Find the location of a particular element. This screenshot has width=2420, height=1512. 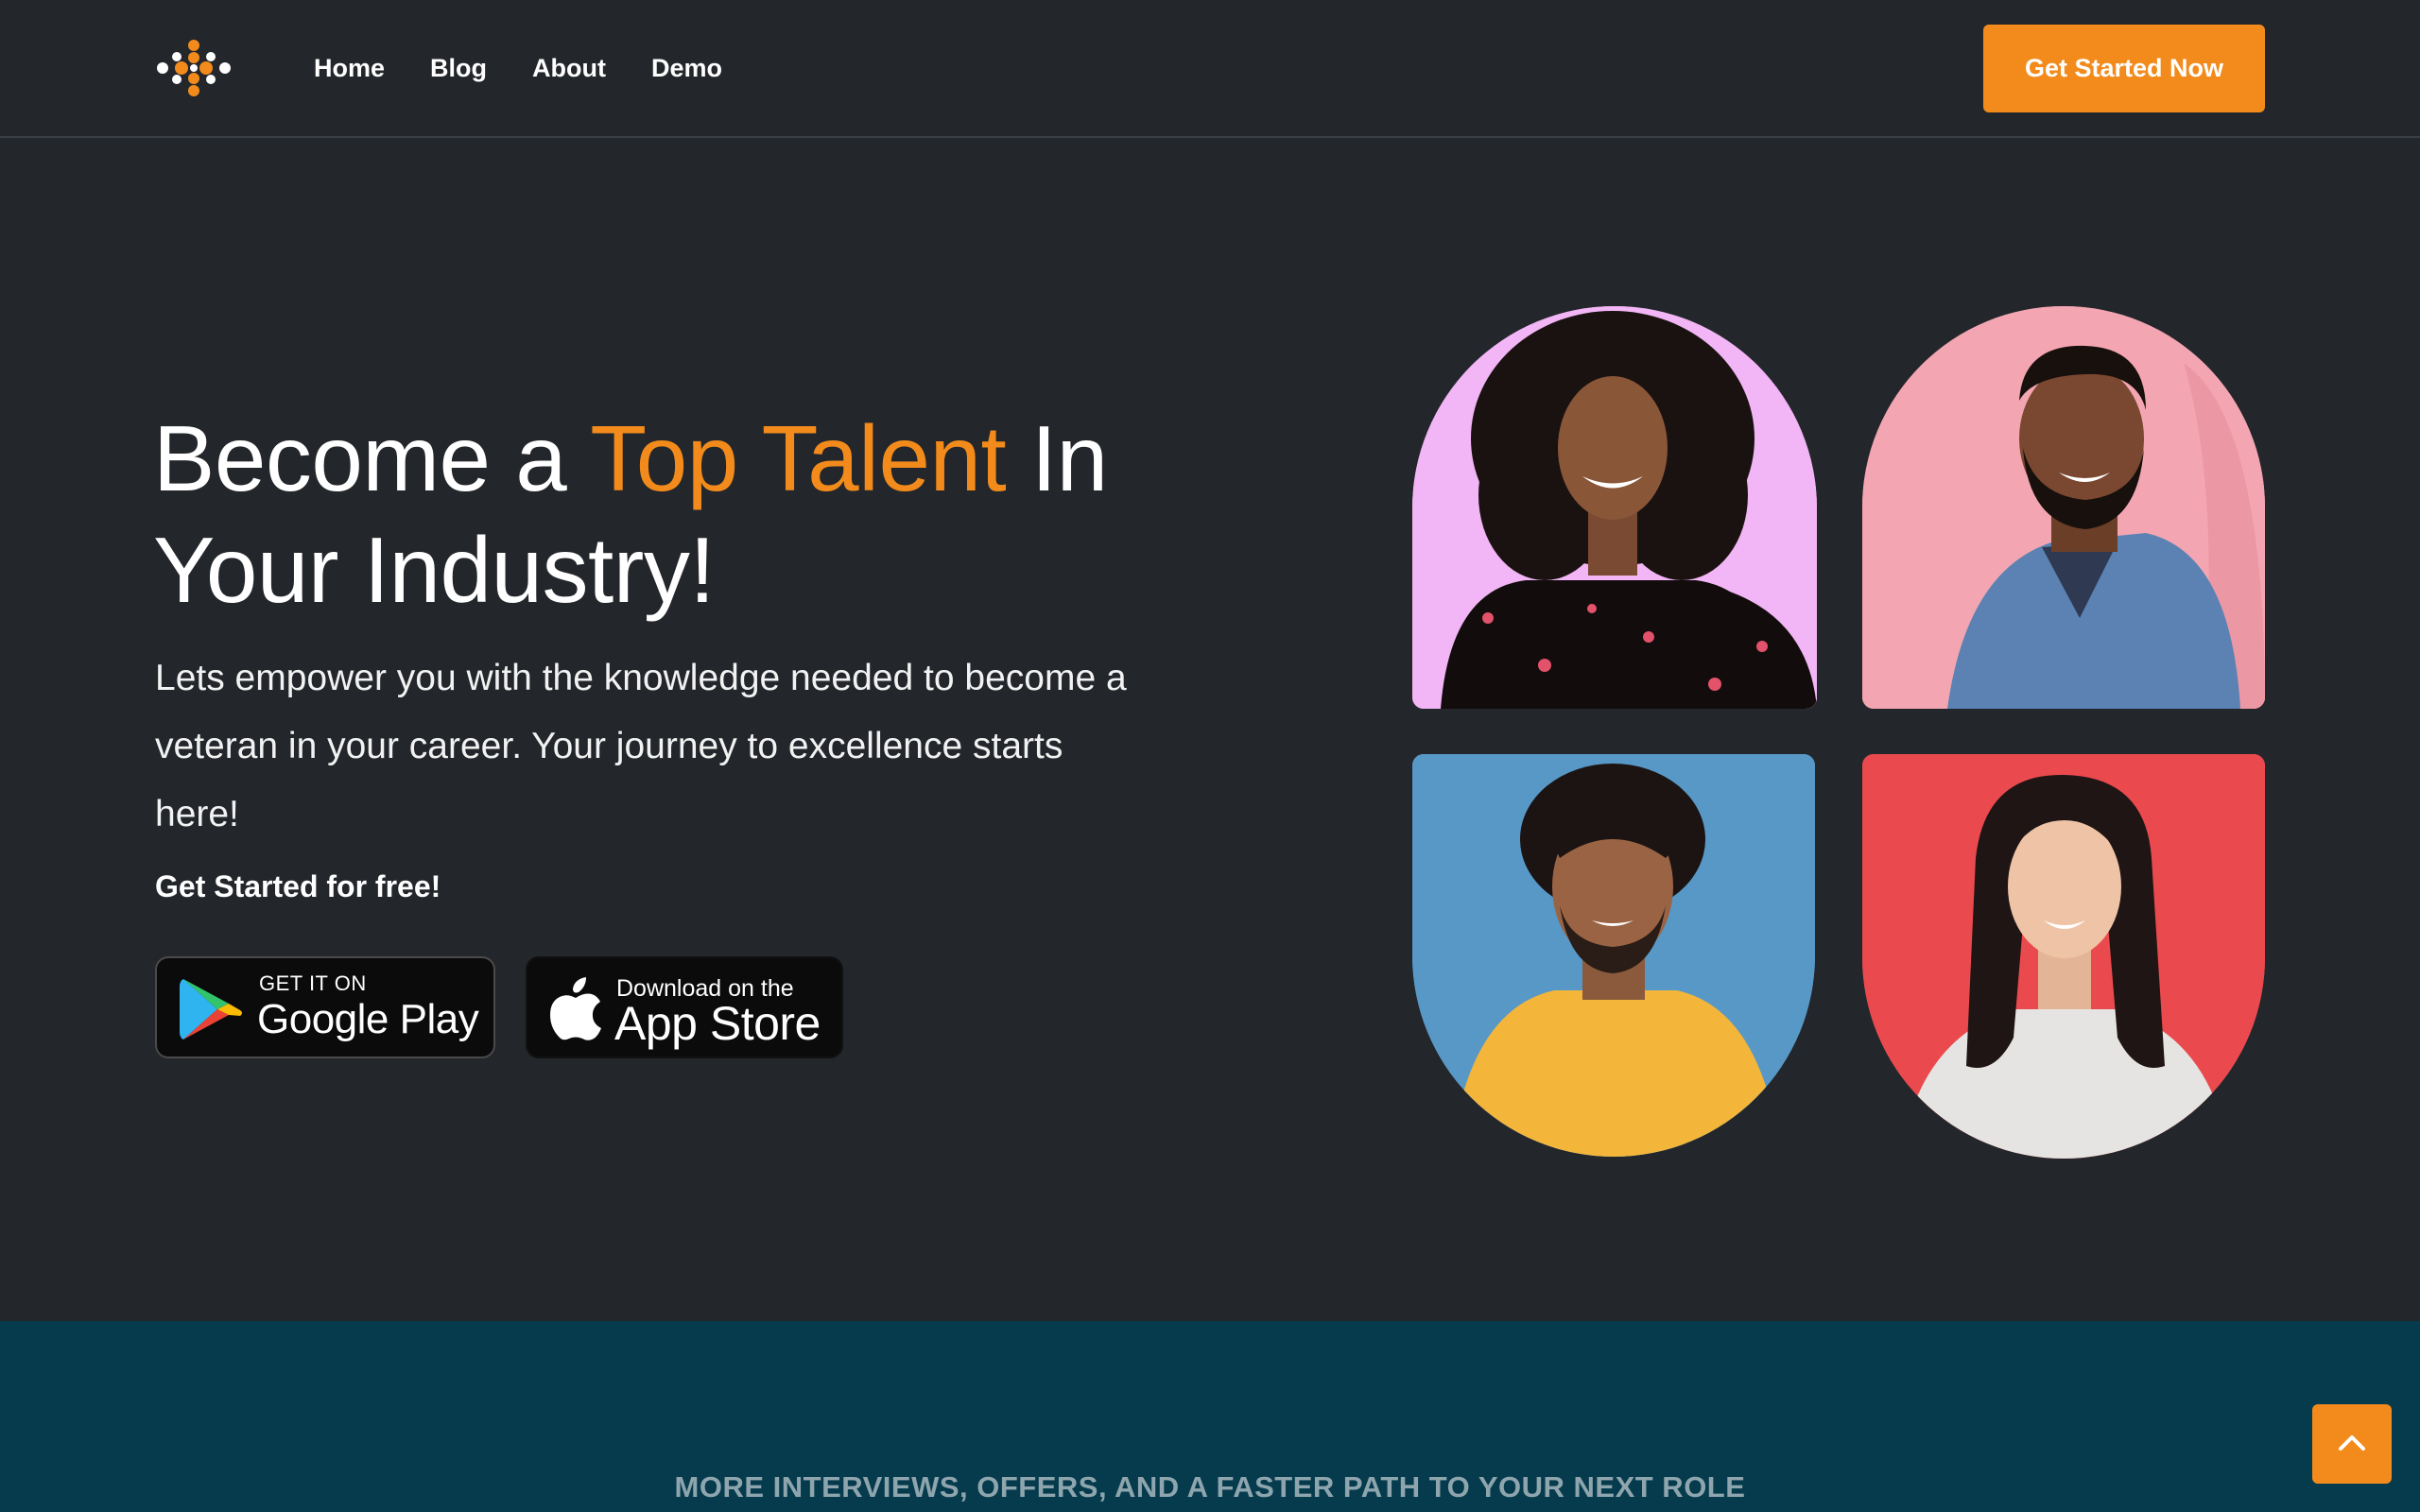

nav-blog: Blog is located at coordinates (458, 68).